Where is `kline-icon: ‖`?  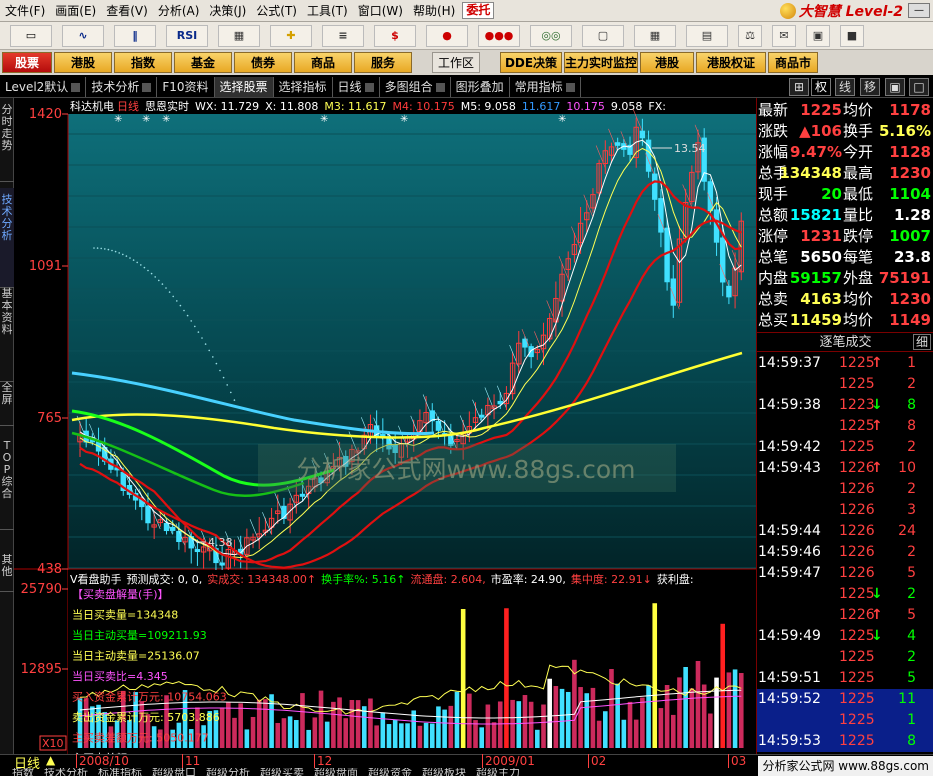
kline-icon: ‖ is located at coordinates (135, 35).